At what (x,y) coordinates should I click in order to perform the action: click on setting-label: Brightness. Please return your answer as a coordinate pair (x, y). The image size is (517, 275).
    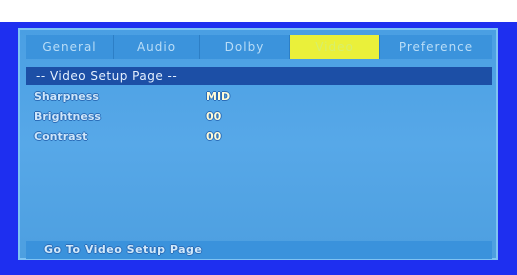
    Looking at the image, I should click on (67, 116).